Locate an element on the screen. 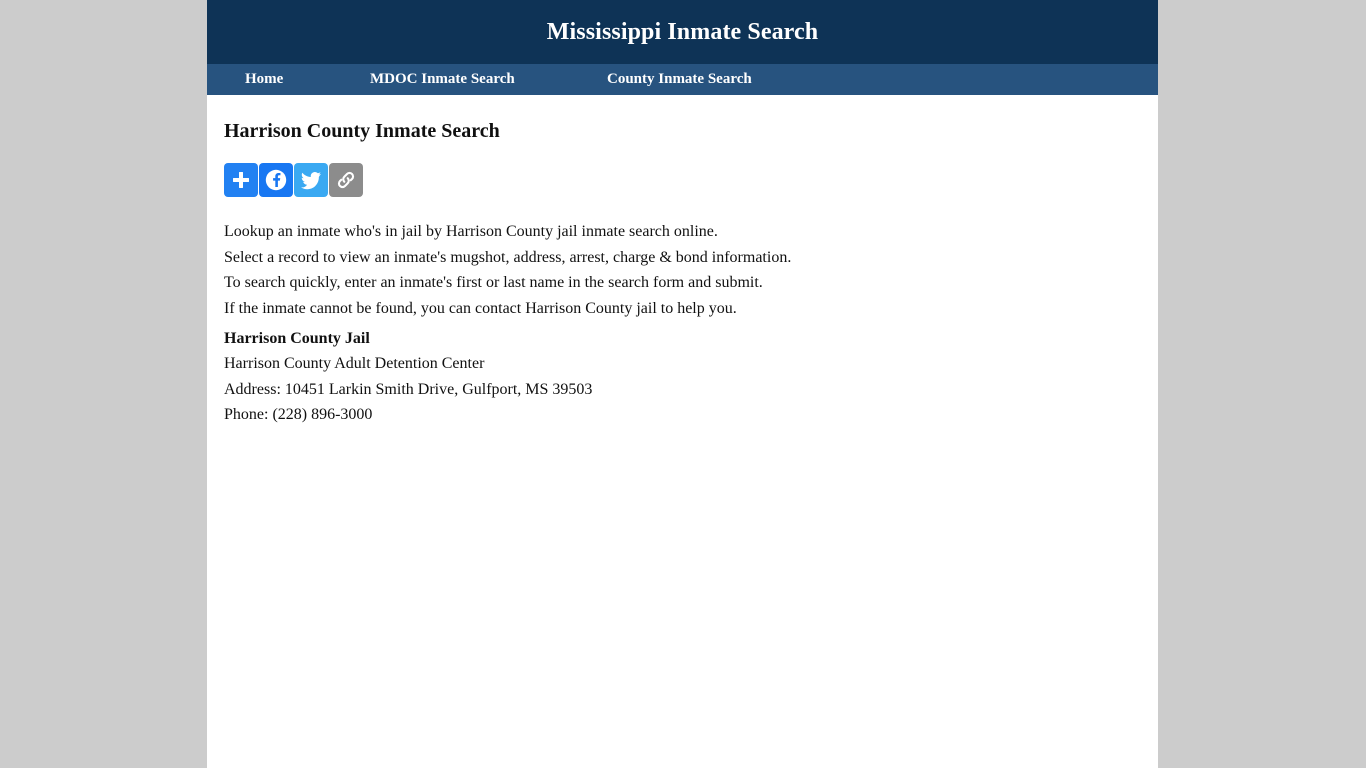  addthis-plus-icon is located at coordinates (241, 180).